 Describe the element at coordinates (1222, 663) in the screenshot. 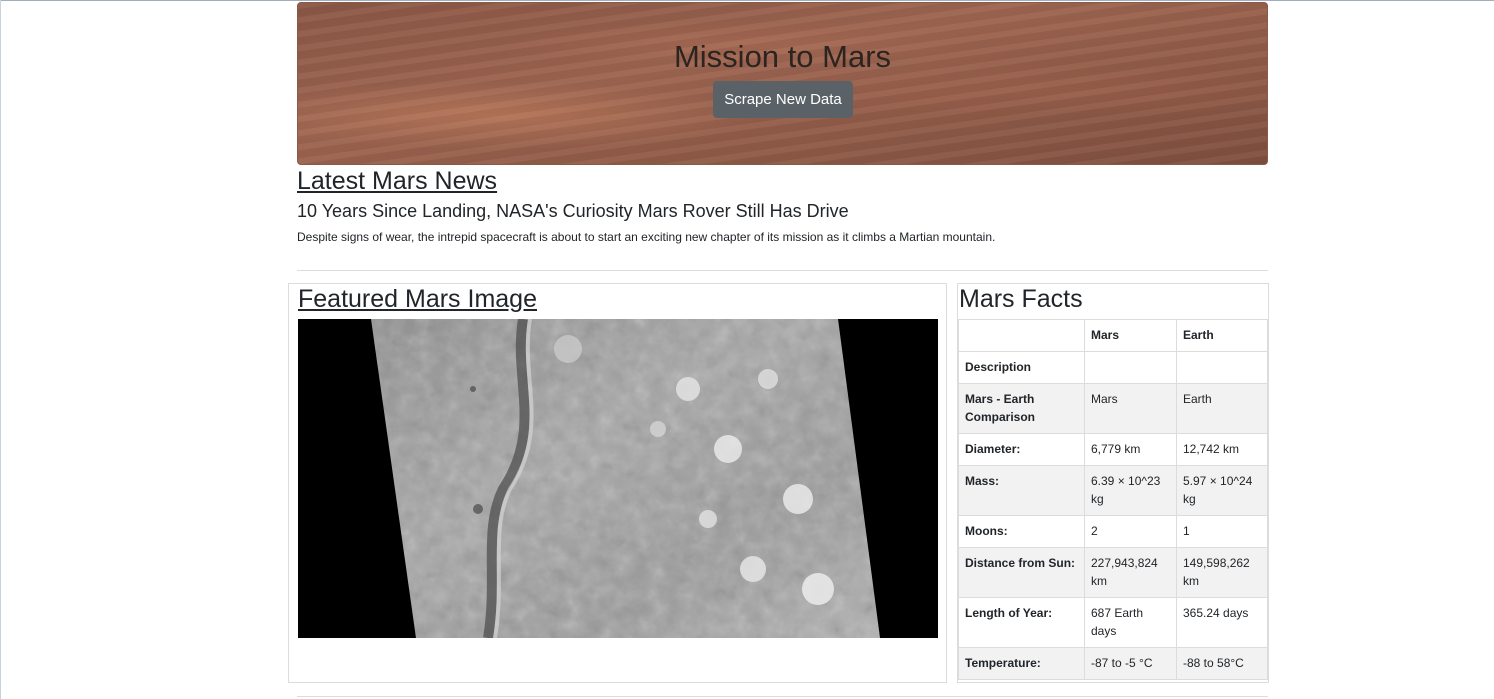

I see `earth-value: -88 to 58°C` at that location.